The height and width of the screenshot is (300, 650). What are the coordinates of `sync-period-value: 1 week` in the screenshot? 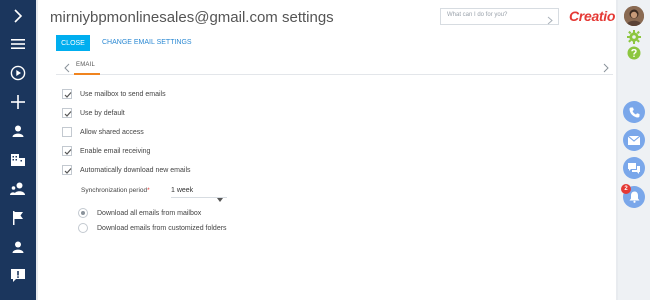 It's located at (182, 190).